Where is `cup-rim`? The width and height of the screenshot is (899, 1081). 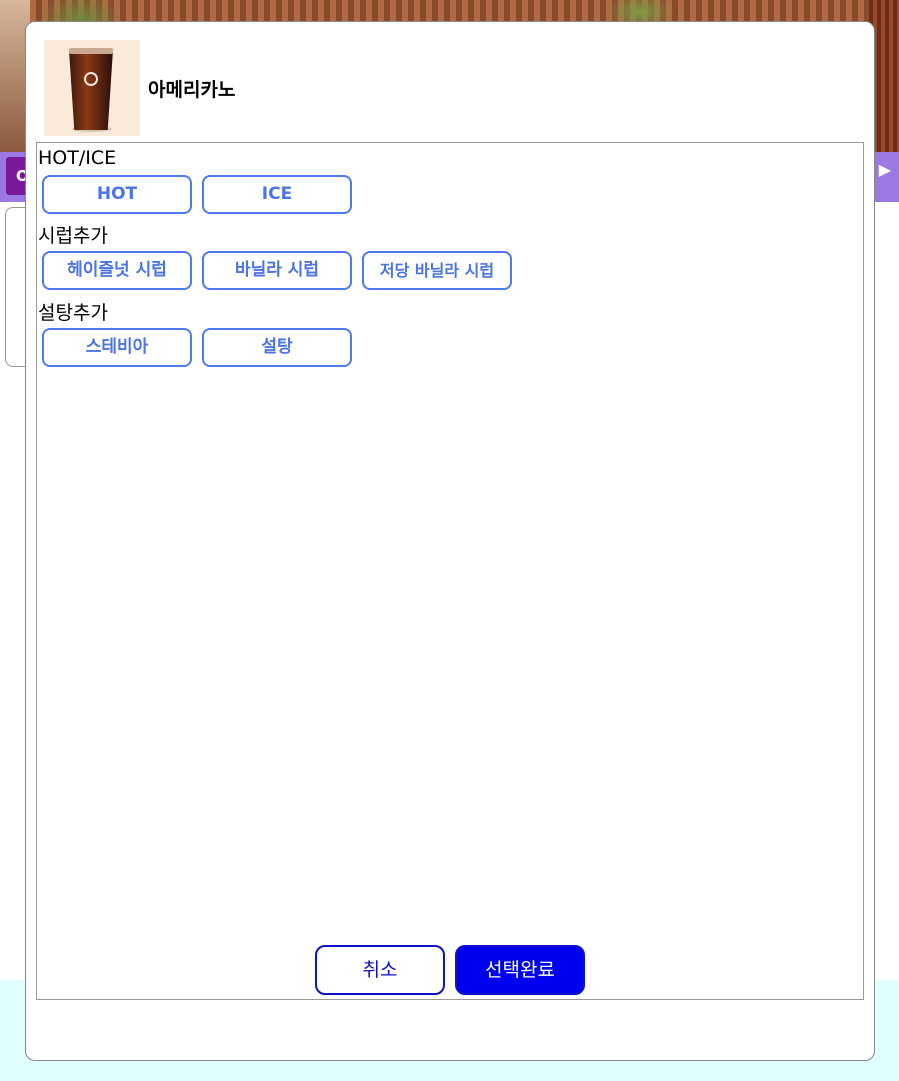
cup-rim is located at coordinates (91, 51).